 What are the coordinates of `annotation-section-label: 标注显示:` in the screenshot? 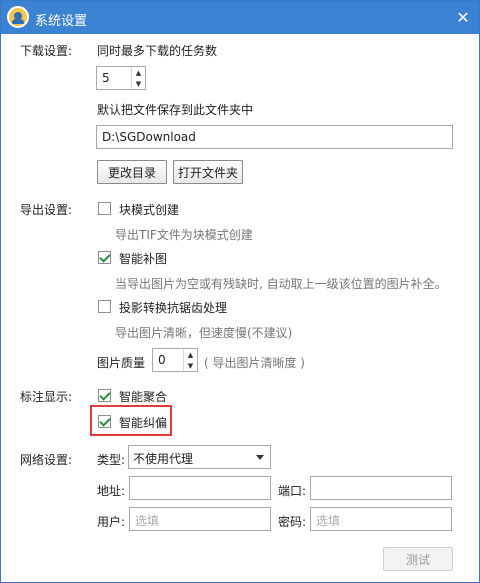 It's located at (46, 397).